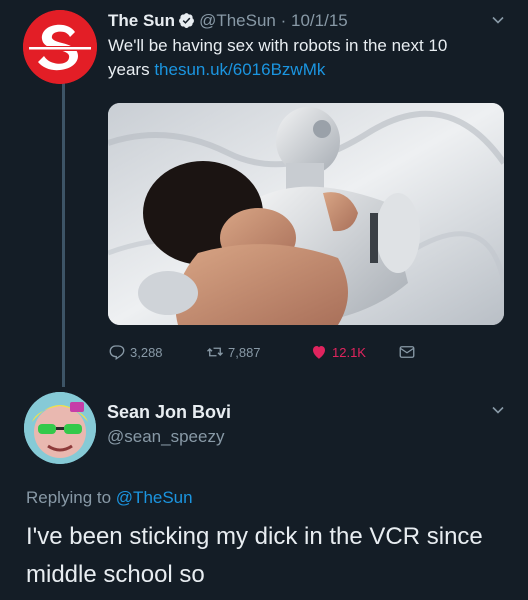 This screenshot has height=600, width=528. Describe the element at coordinates (186, 20) in the screenshot. I see `verified-badge-icon` at that location.